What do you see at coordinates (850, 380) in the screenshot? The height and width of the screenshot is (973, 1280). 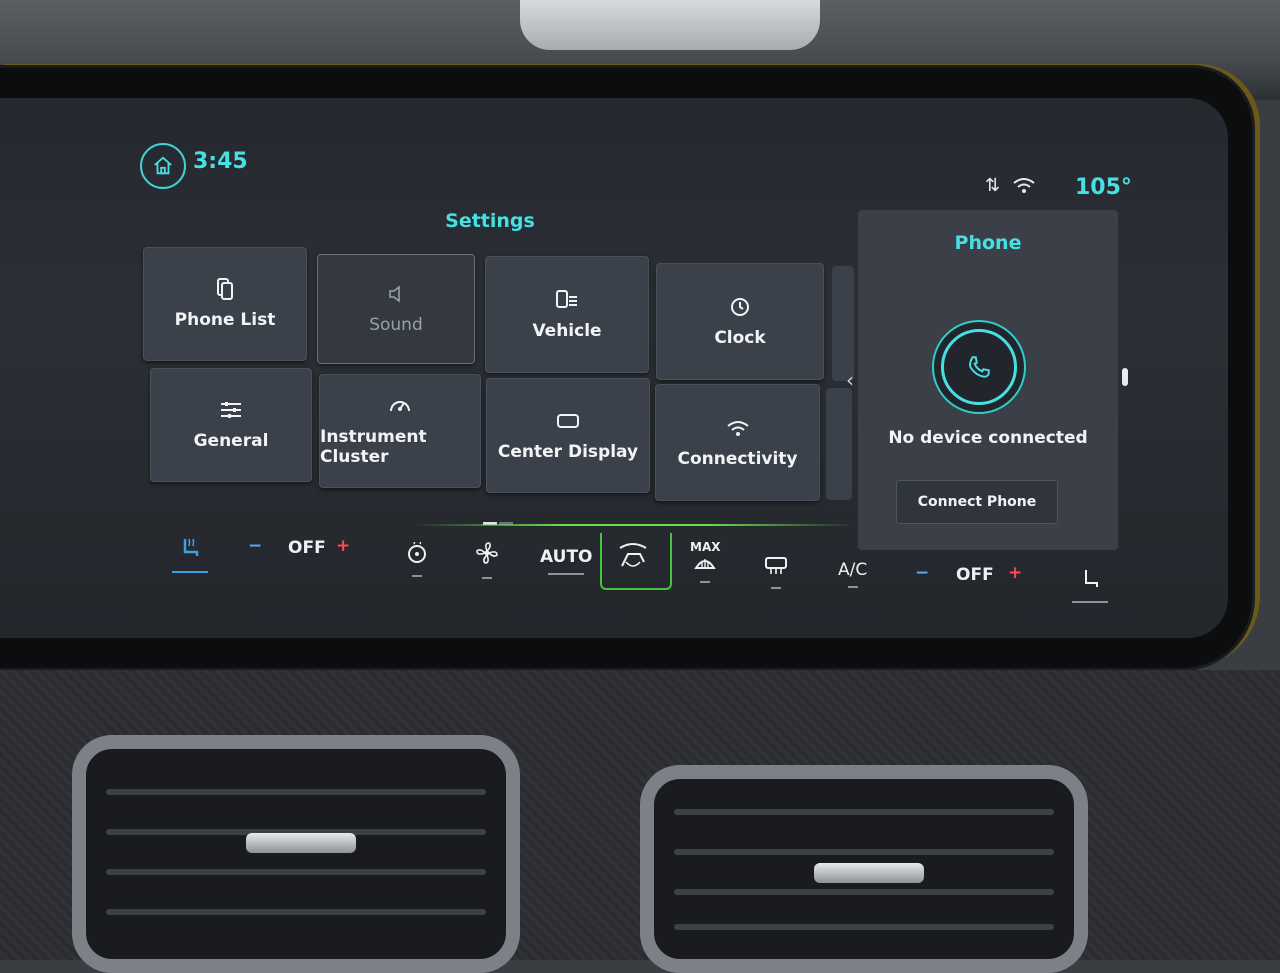 I see `chevron-left-icon: ‹` at bounding box center [850, 380].